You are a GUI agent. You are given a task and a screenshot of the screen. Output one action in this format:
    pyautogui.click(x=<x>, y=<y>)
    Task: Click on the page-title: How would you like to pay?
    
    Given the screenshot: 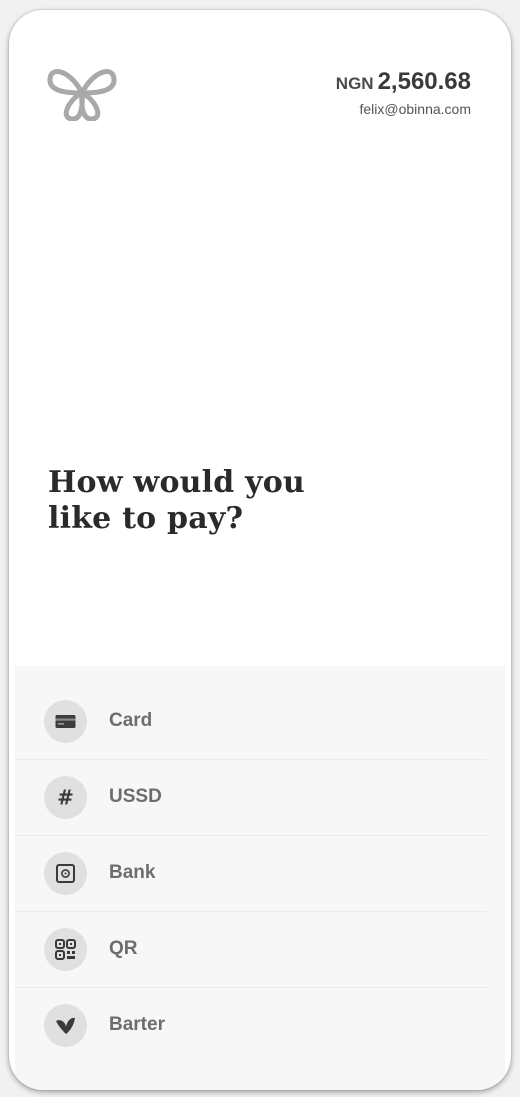 What is the action you would take?
    pyautogui.click(x=208, y=501)
    